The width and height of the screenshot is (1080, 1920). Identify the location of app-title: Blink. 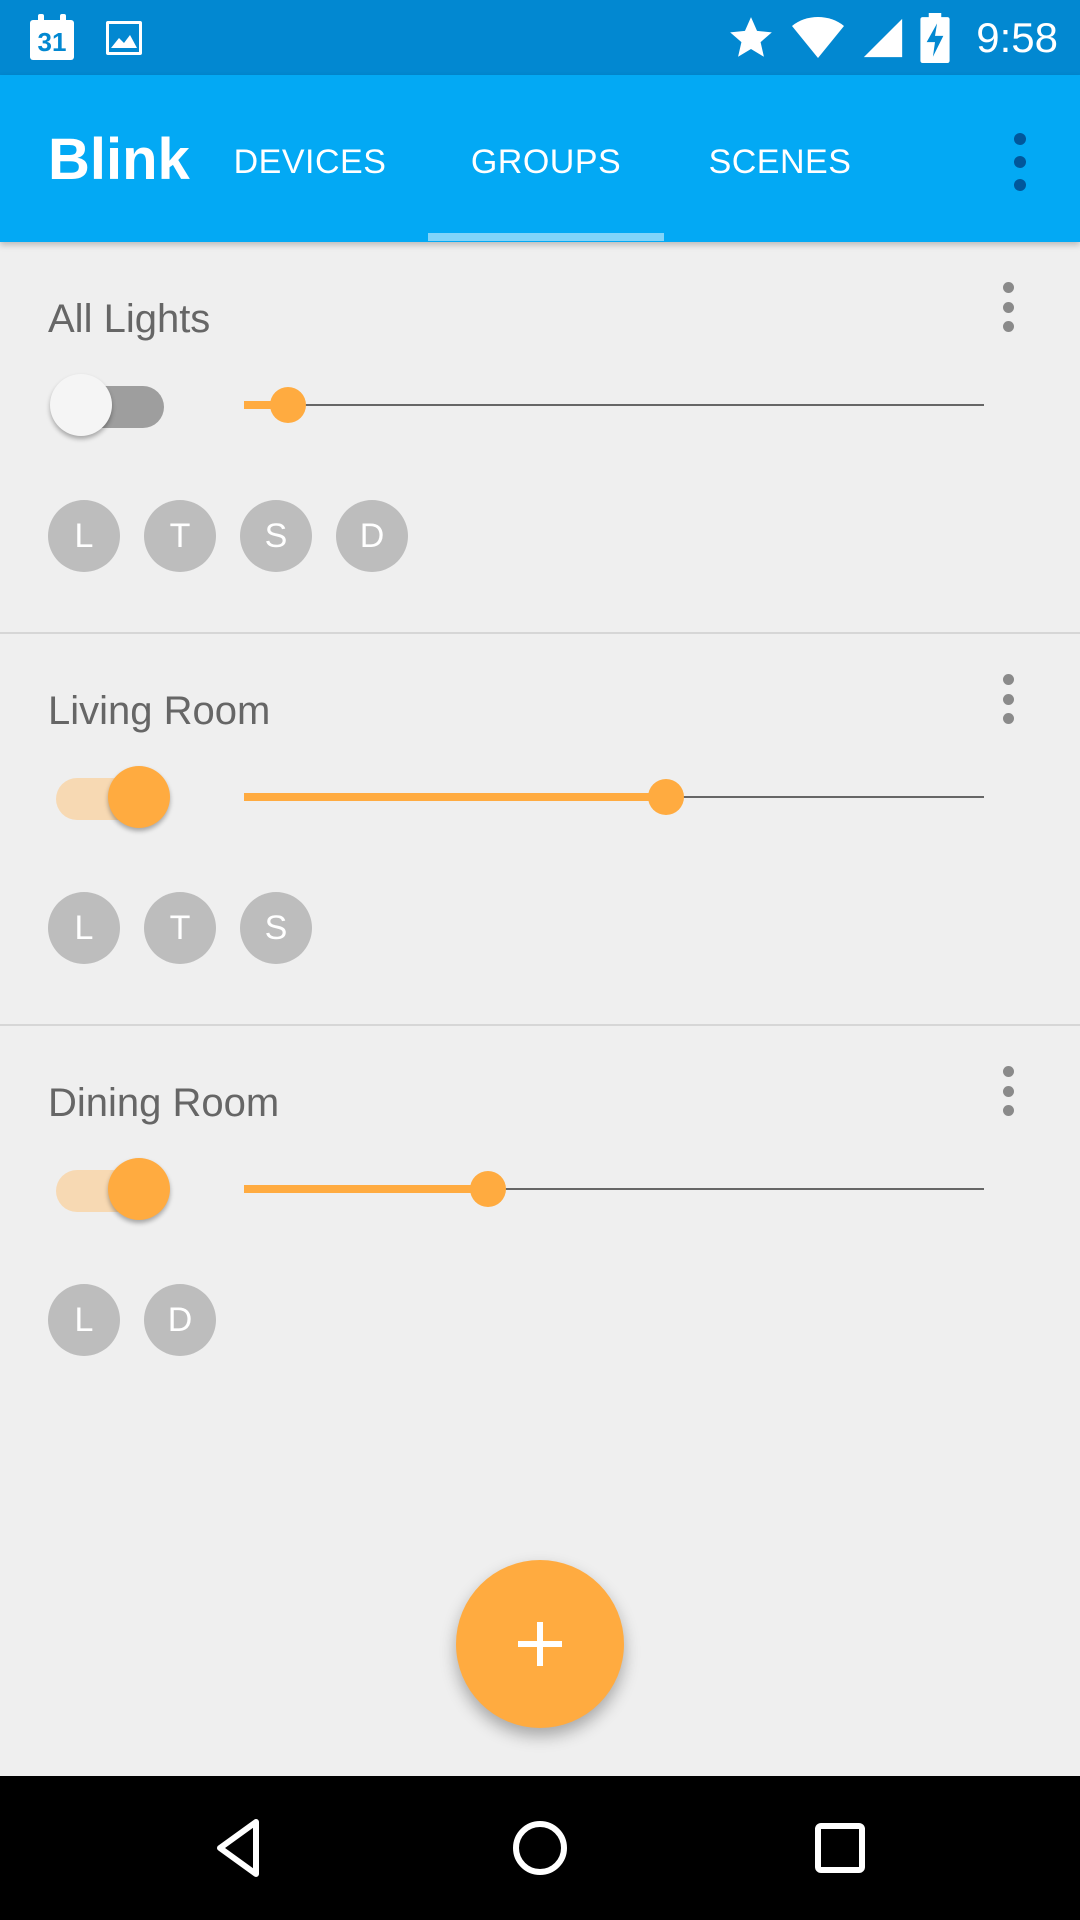
(119, 159).